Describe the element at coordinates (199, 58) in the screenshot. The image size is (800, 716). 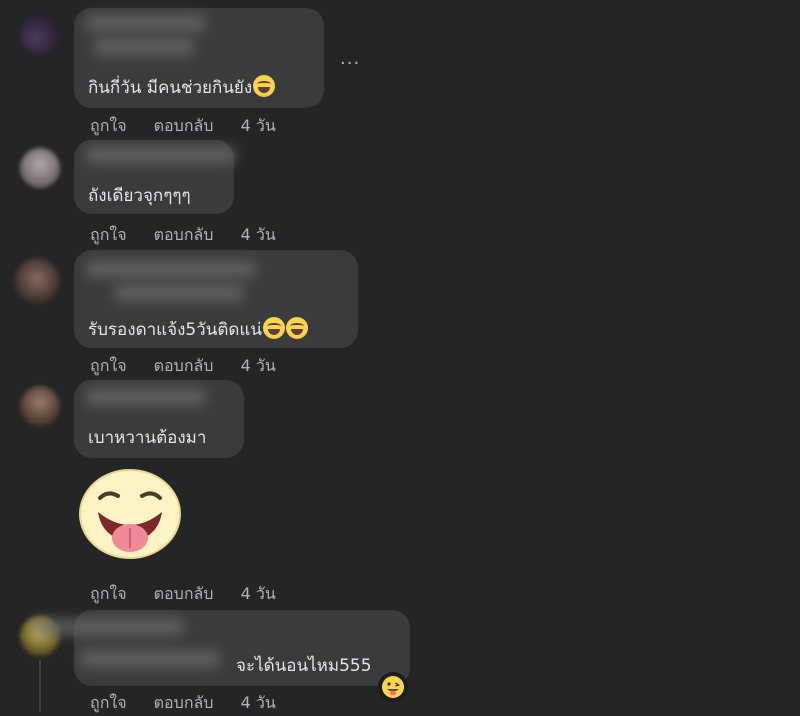
I see `comment-bubble: กินกี่วัน มีคนช่วยกินยัง` at that location.